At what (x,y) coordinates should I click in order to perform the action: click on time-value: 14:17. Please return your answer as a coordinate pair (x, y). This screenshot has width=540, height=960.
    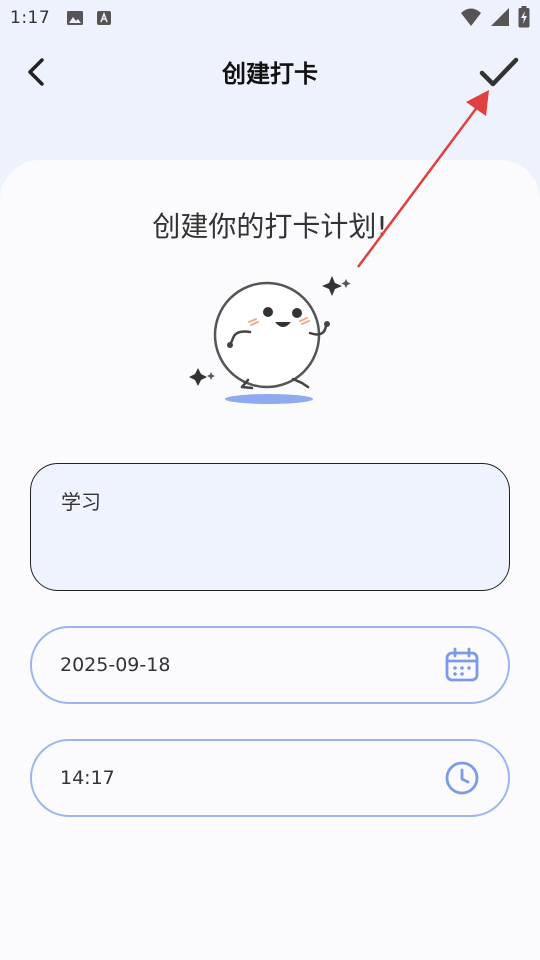
    Looking at the image, I should click on (87, 778).